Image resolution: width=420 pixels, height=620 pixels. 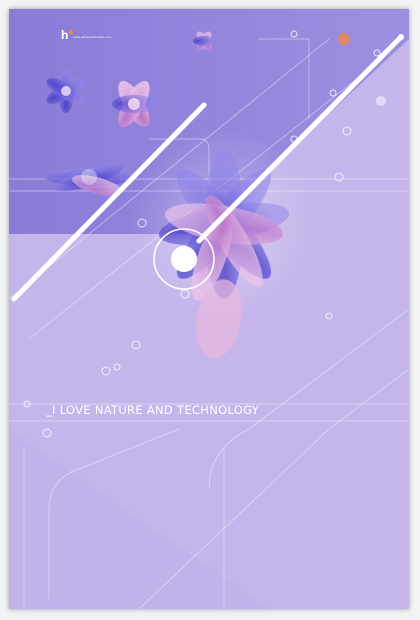 What do you see at coordinates (65, 35) in the screenshot?
I see `brand-mark: h` at bounding box center [65, 35].